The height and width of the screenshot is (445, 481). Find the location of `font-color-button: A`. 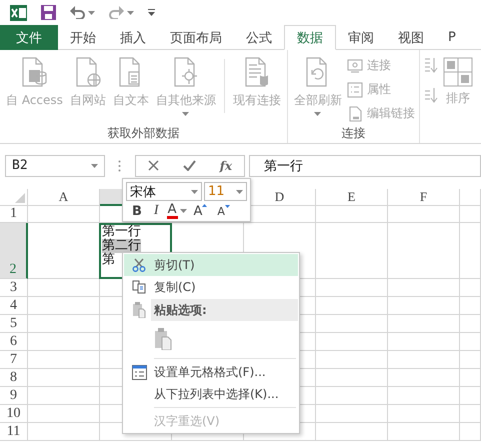

font-color-button: A is located at coordinates (172, 211).